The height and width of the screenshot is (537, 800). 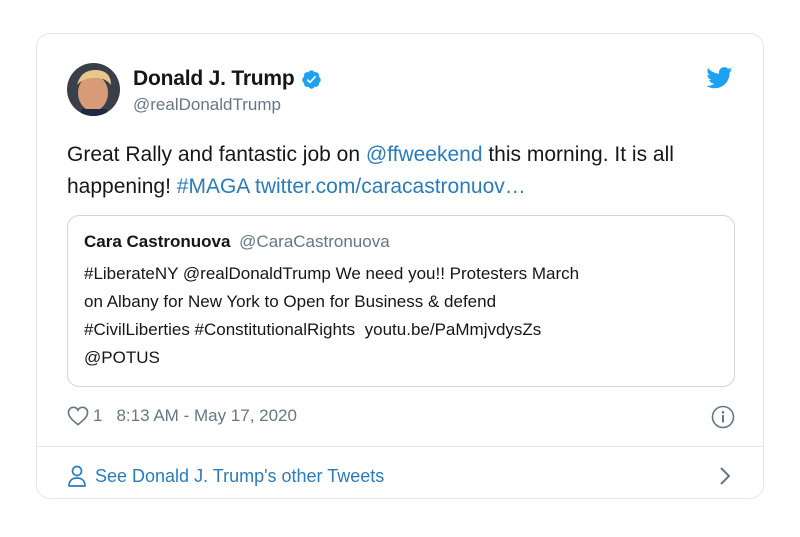 I want to click on author-name-row: Donald J. Trump, so click(x=227, y=79).